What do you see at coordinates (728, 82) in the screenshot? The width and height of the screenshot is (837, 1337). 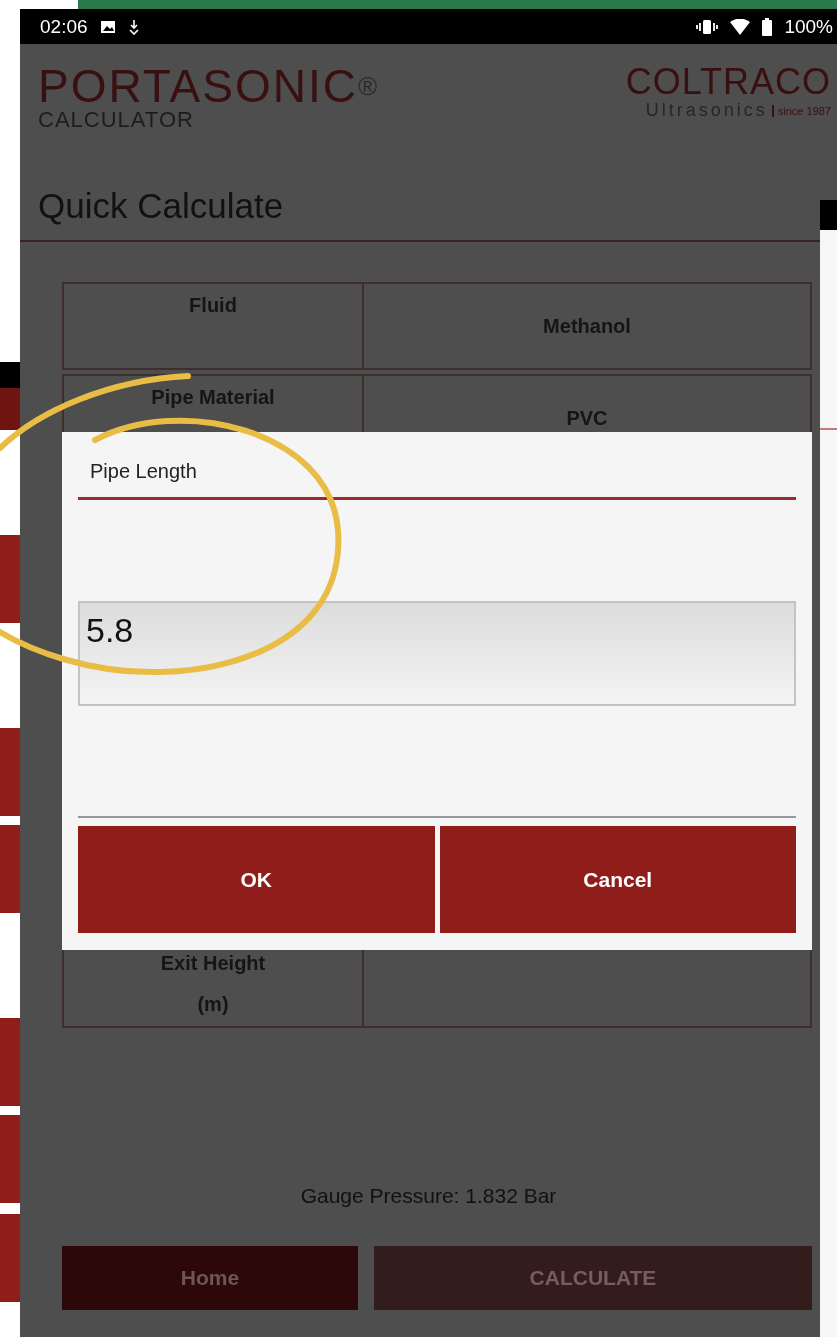 I see `partner-logo: COLTRACO` at bounding box center [728, 82].